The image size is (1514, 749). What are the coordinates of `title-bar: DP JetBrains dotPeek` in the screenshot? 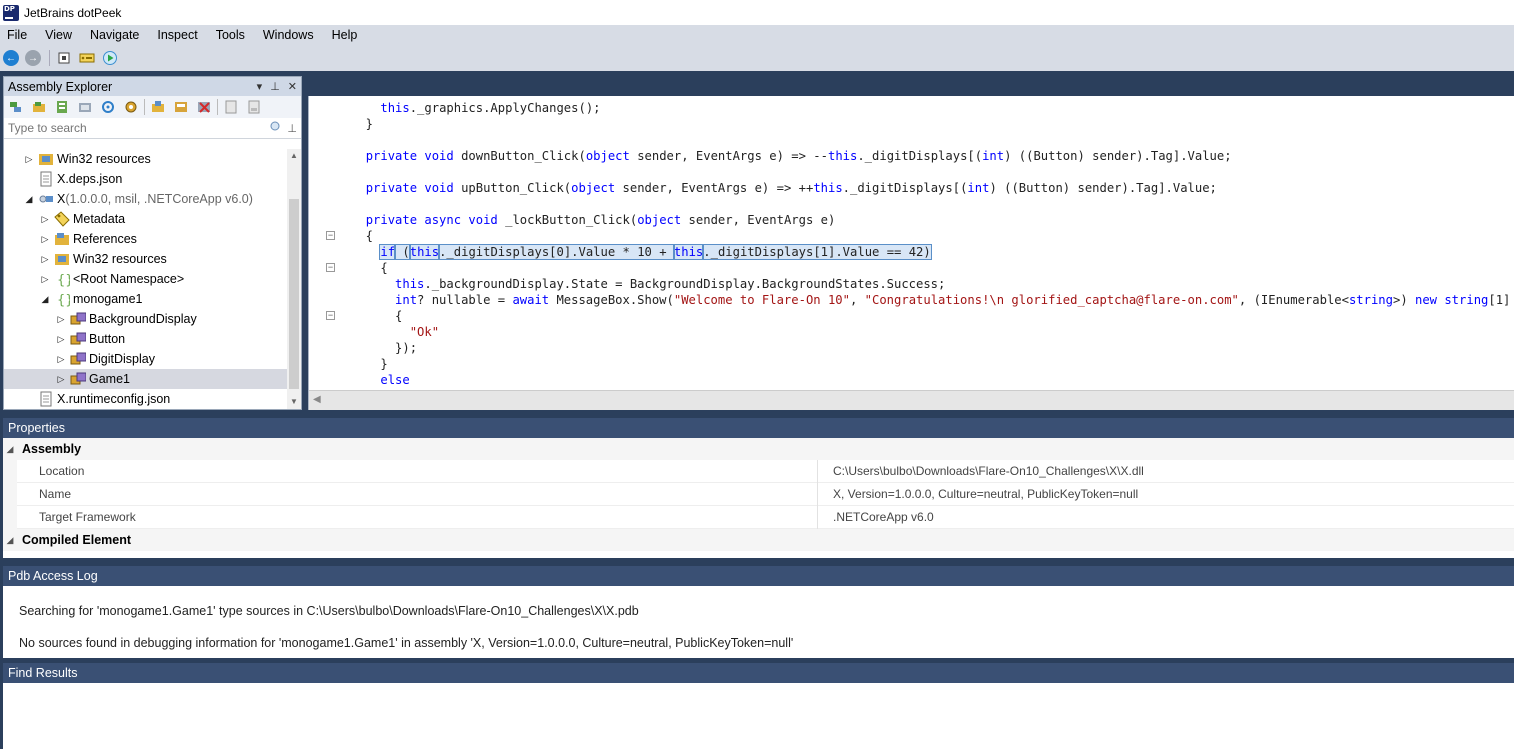 It's located at (757, 12).